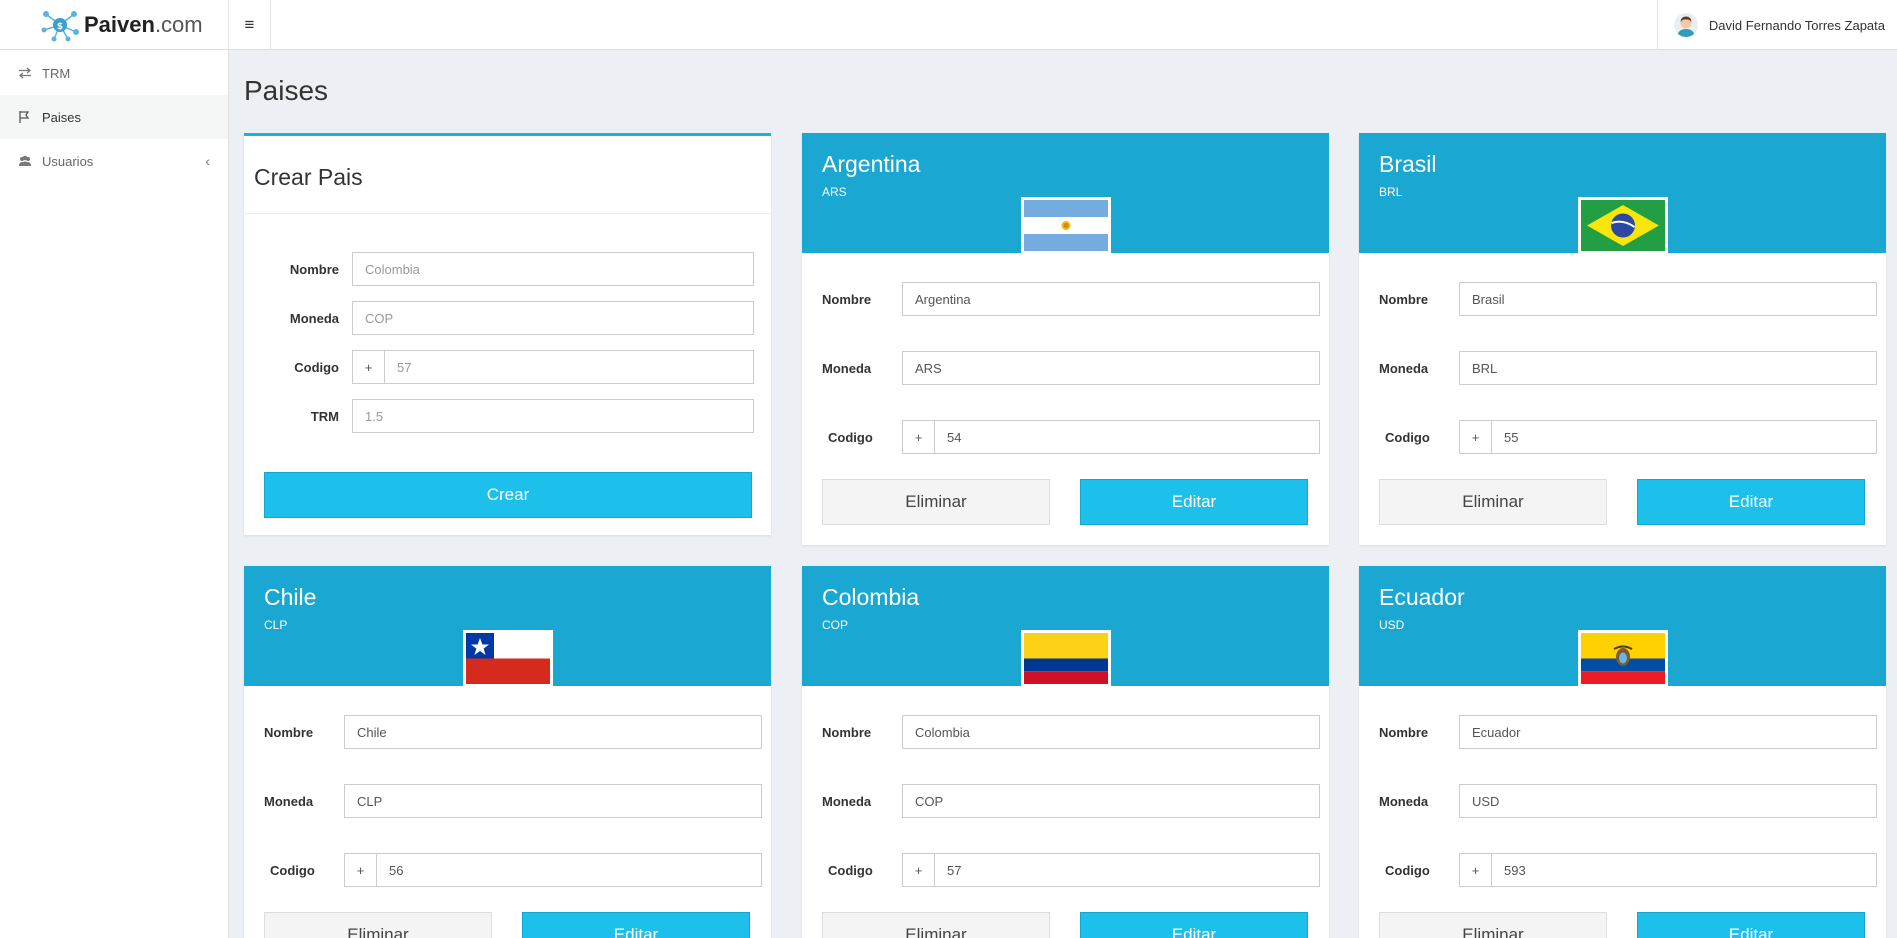 The height and width of the screenshot is (938, 1897). Describe the element at coordinates (1066, 658) in the screenshot. I see `colombia-flag` at that location.